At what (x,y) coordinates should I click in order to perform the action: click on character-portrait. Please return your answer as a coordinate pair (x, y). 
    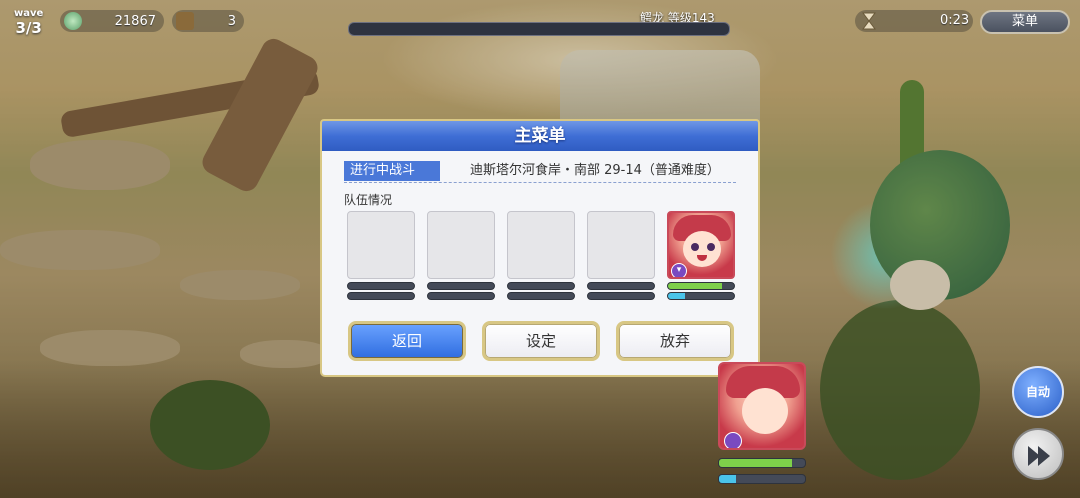
    Looking at the image, I should click on (762, 406).